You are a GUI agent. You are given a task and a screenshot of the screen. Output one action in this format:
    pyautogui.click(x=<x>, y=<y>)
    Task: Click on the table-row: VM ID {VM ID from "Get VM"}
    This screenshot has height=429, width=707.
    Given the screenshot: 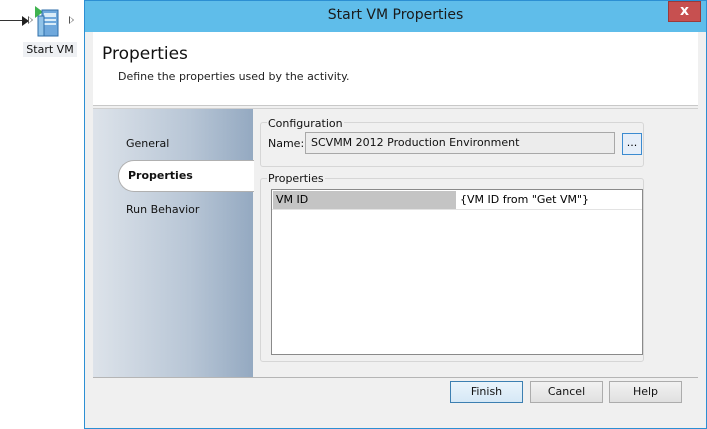 What is the action you would take?
    pyautogui.click(x=457, y=200)
    